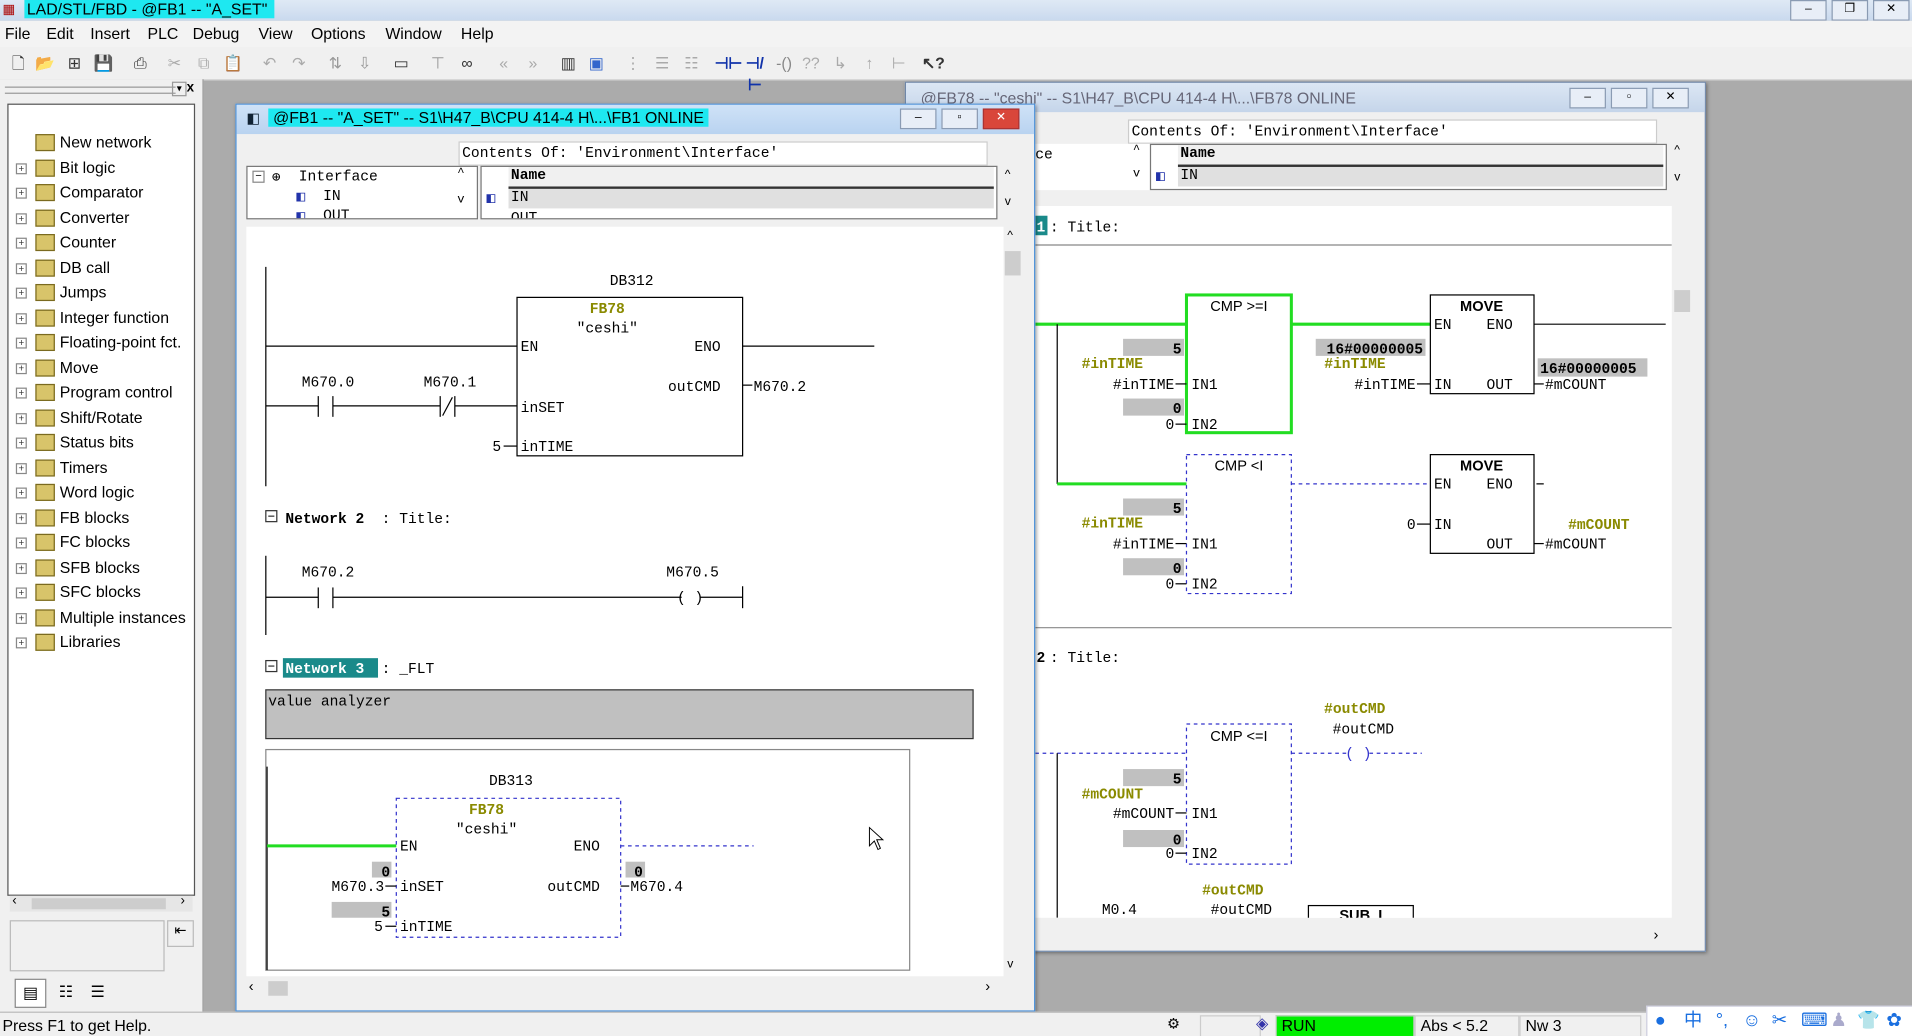 The width and height of the screenshot is (1912, 1036). What do you see at coordinates (413, 33) in the screenshot?
I see `menu-window: Window` at bounding box center [413, 33].